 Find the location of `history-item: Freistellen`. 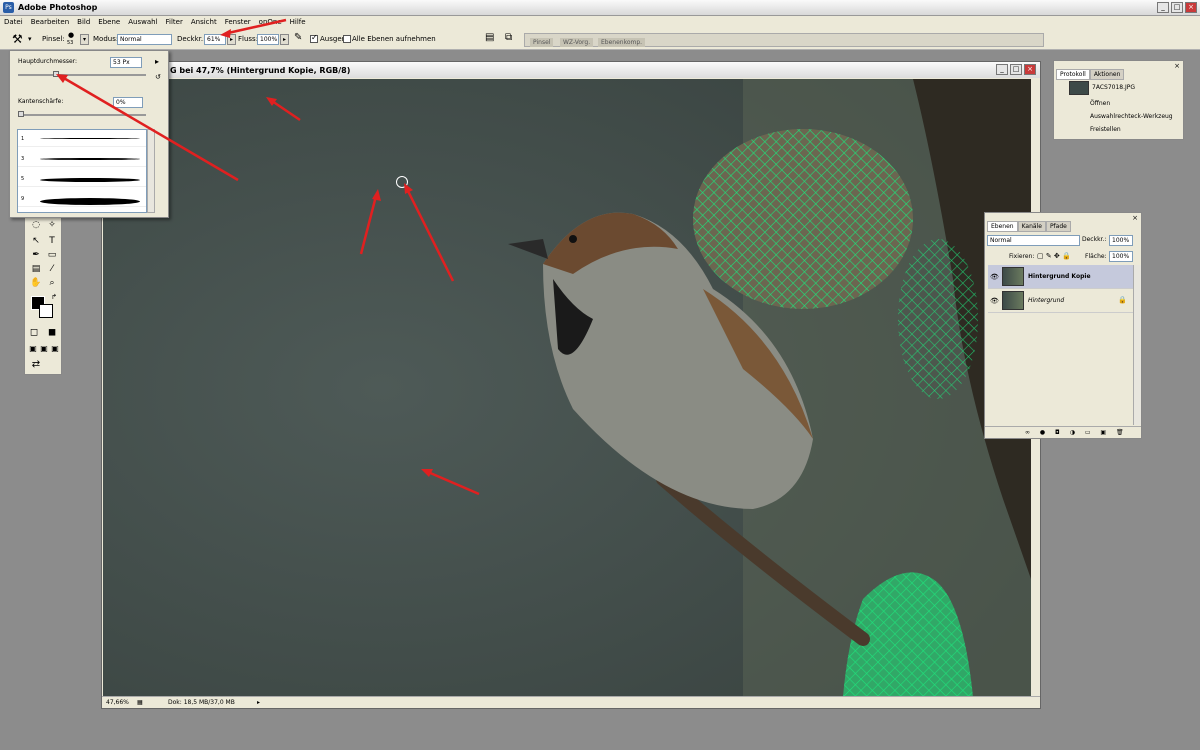

history-item: Freistellen is located at coordinates (1145, 130).